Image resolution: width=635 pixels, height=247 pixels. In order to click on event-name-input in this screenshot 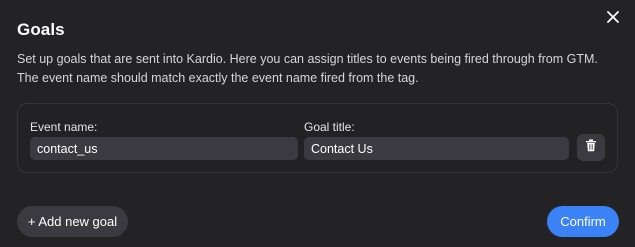, I will do `click(164, 148)`.